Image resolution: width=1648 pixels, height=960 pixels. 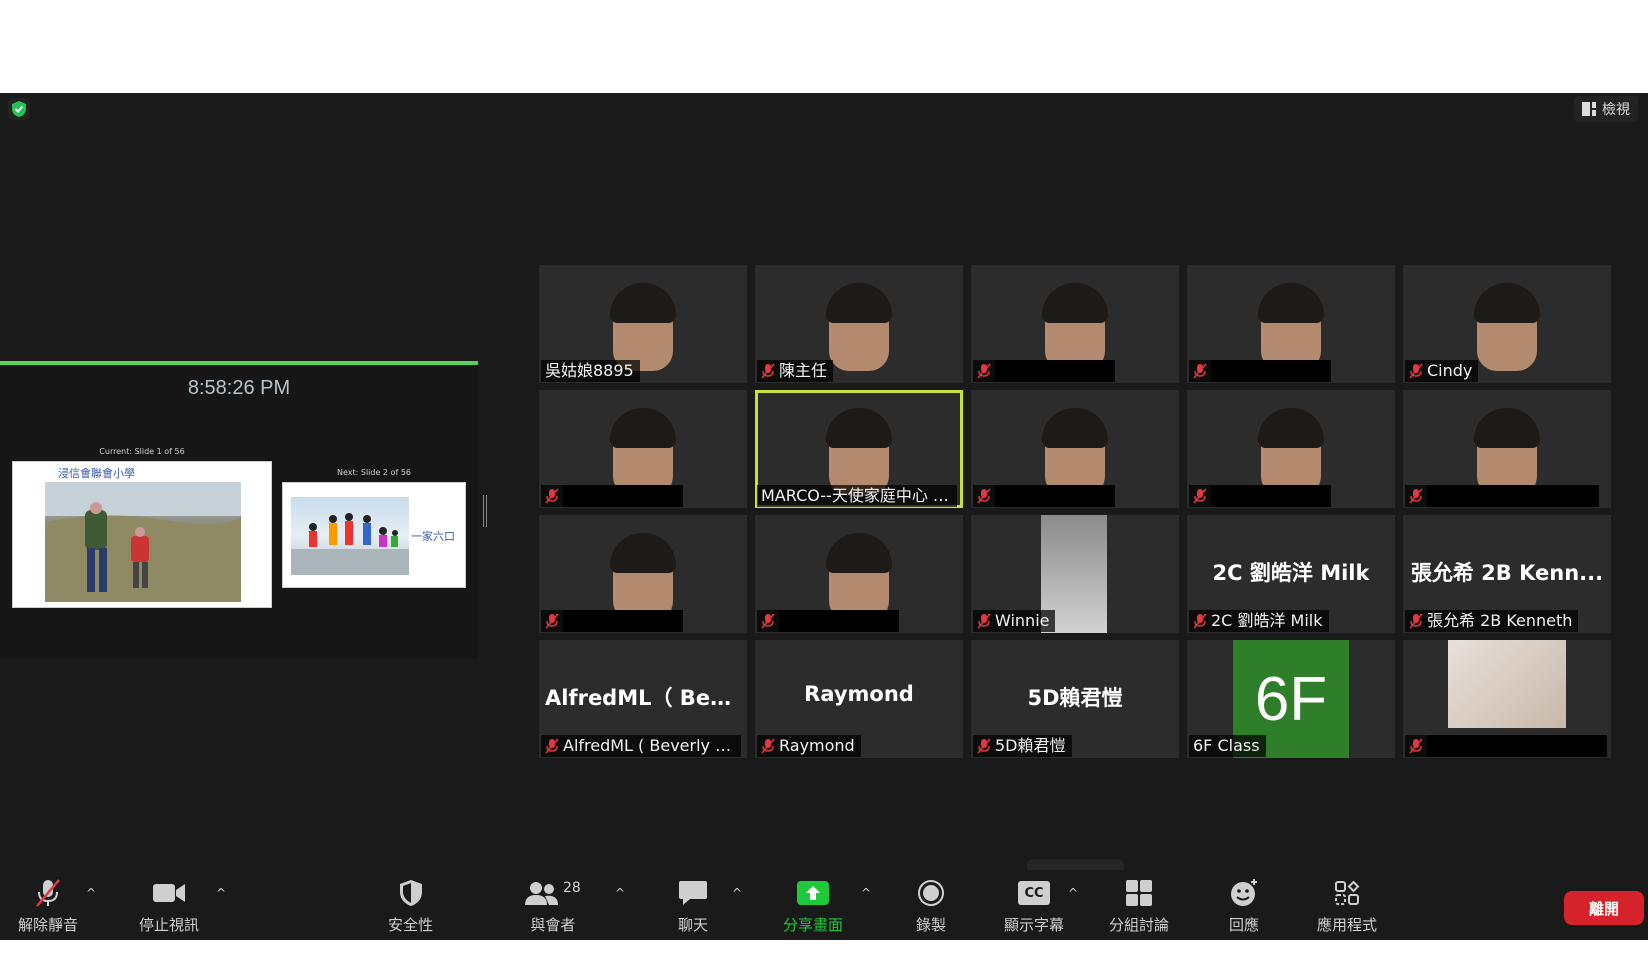 What do you see at coordinates (91, 893) in the screenshot?
I see `audio-options-caret-icon: ^` at bounding box center [91, 893].